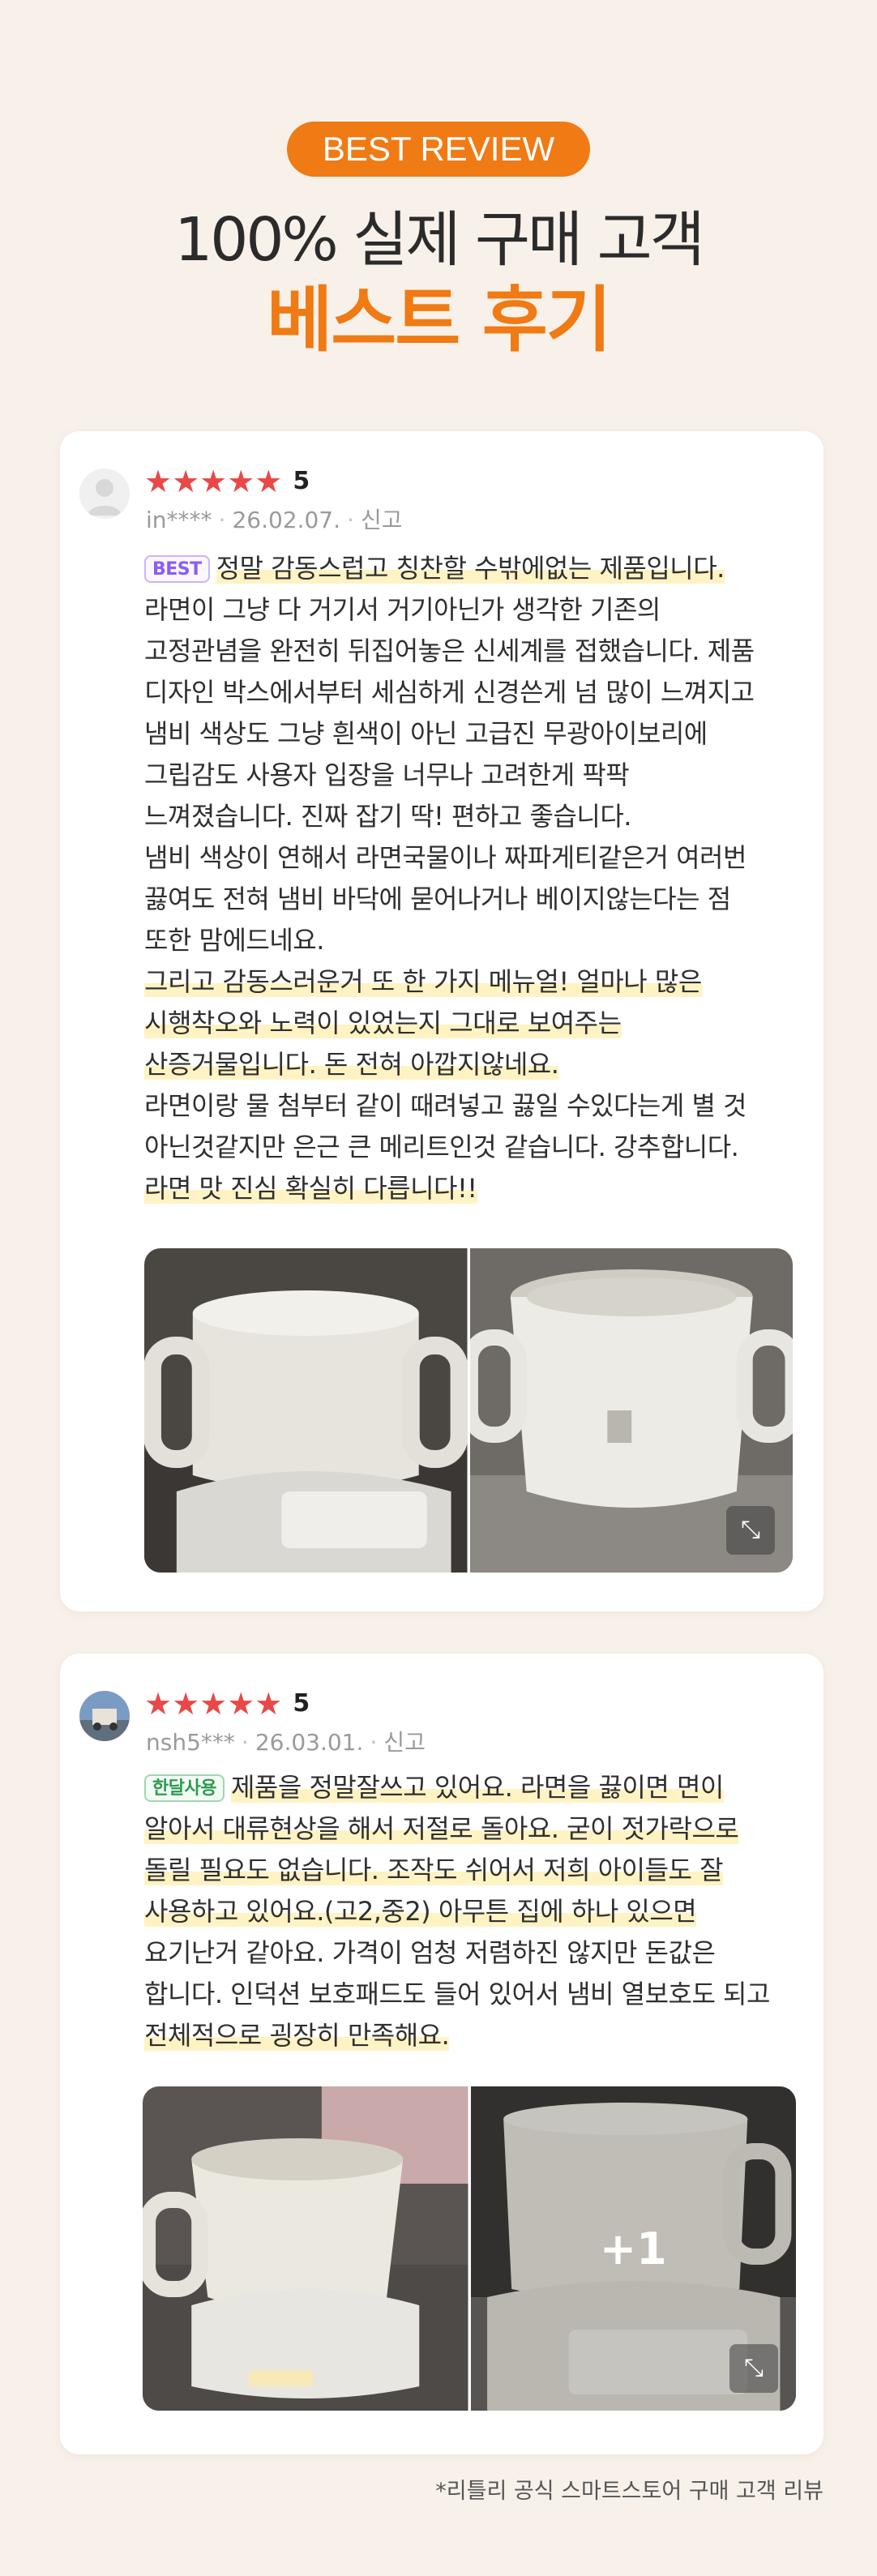 Image resolution: width=877 pixels, height=2576 pixels. What do you see at coordinates (423, 981) in the screenshot?
I see `review-line: 그리고 감동스러운거 또 한 가지 메뉴얼! 얼마나 많은` at bounding box center [423, 981].